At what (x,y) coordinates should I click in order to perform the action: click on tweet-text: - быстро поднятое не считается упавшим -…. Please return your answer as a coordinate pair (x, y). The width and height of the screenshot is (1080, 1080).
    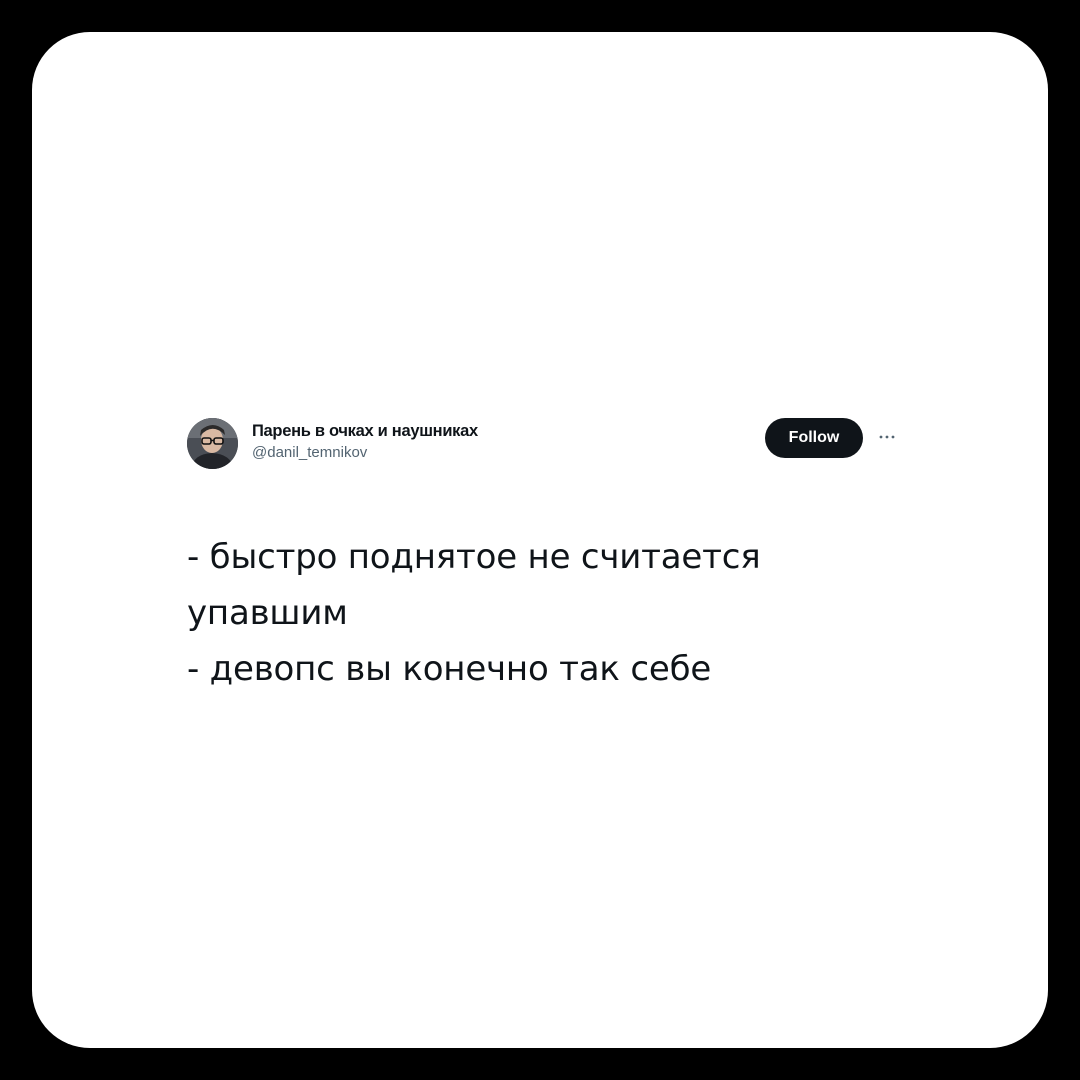
    Looking at the image, I should click on (547, 613).